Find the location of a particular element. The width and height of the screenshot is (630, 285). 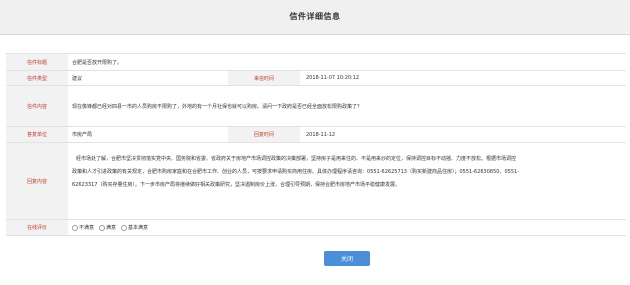

rating-option-dissatisfied: 不满意 is located at coordinates (83, 227).